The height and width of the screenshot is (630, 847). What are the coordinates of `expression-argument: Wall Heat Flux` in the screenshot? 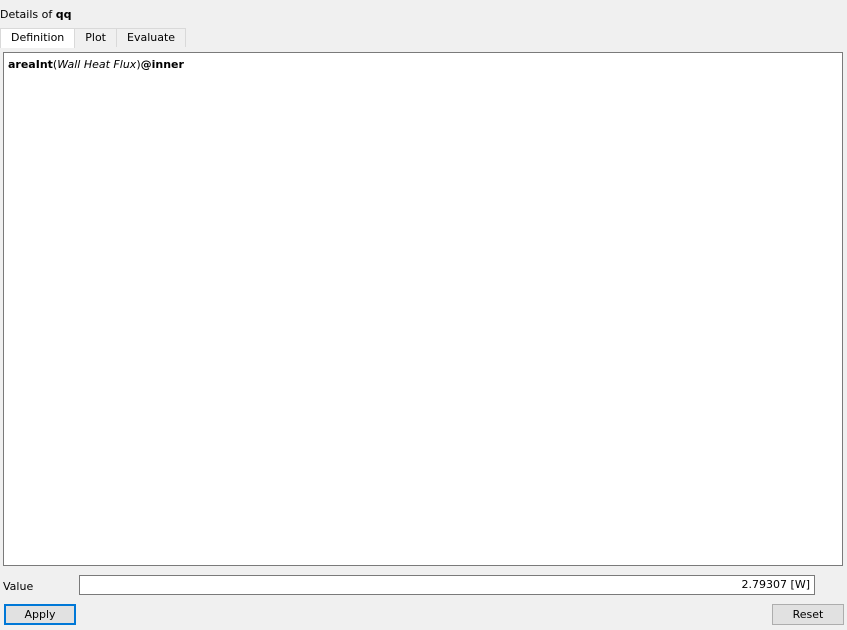 It's located at (97, 64).